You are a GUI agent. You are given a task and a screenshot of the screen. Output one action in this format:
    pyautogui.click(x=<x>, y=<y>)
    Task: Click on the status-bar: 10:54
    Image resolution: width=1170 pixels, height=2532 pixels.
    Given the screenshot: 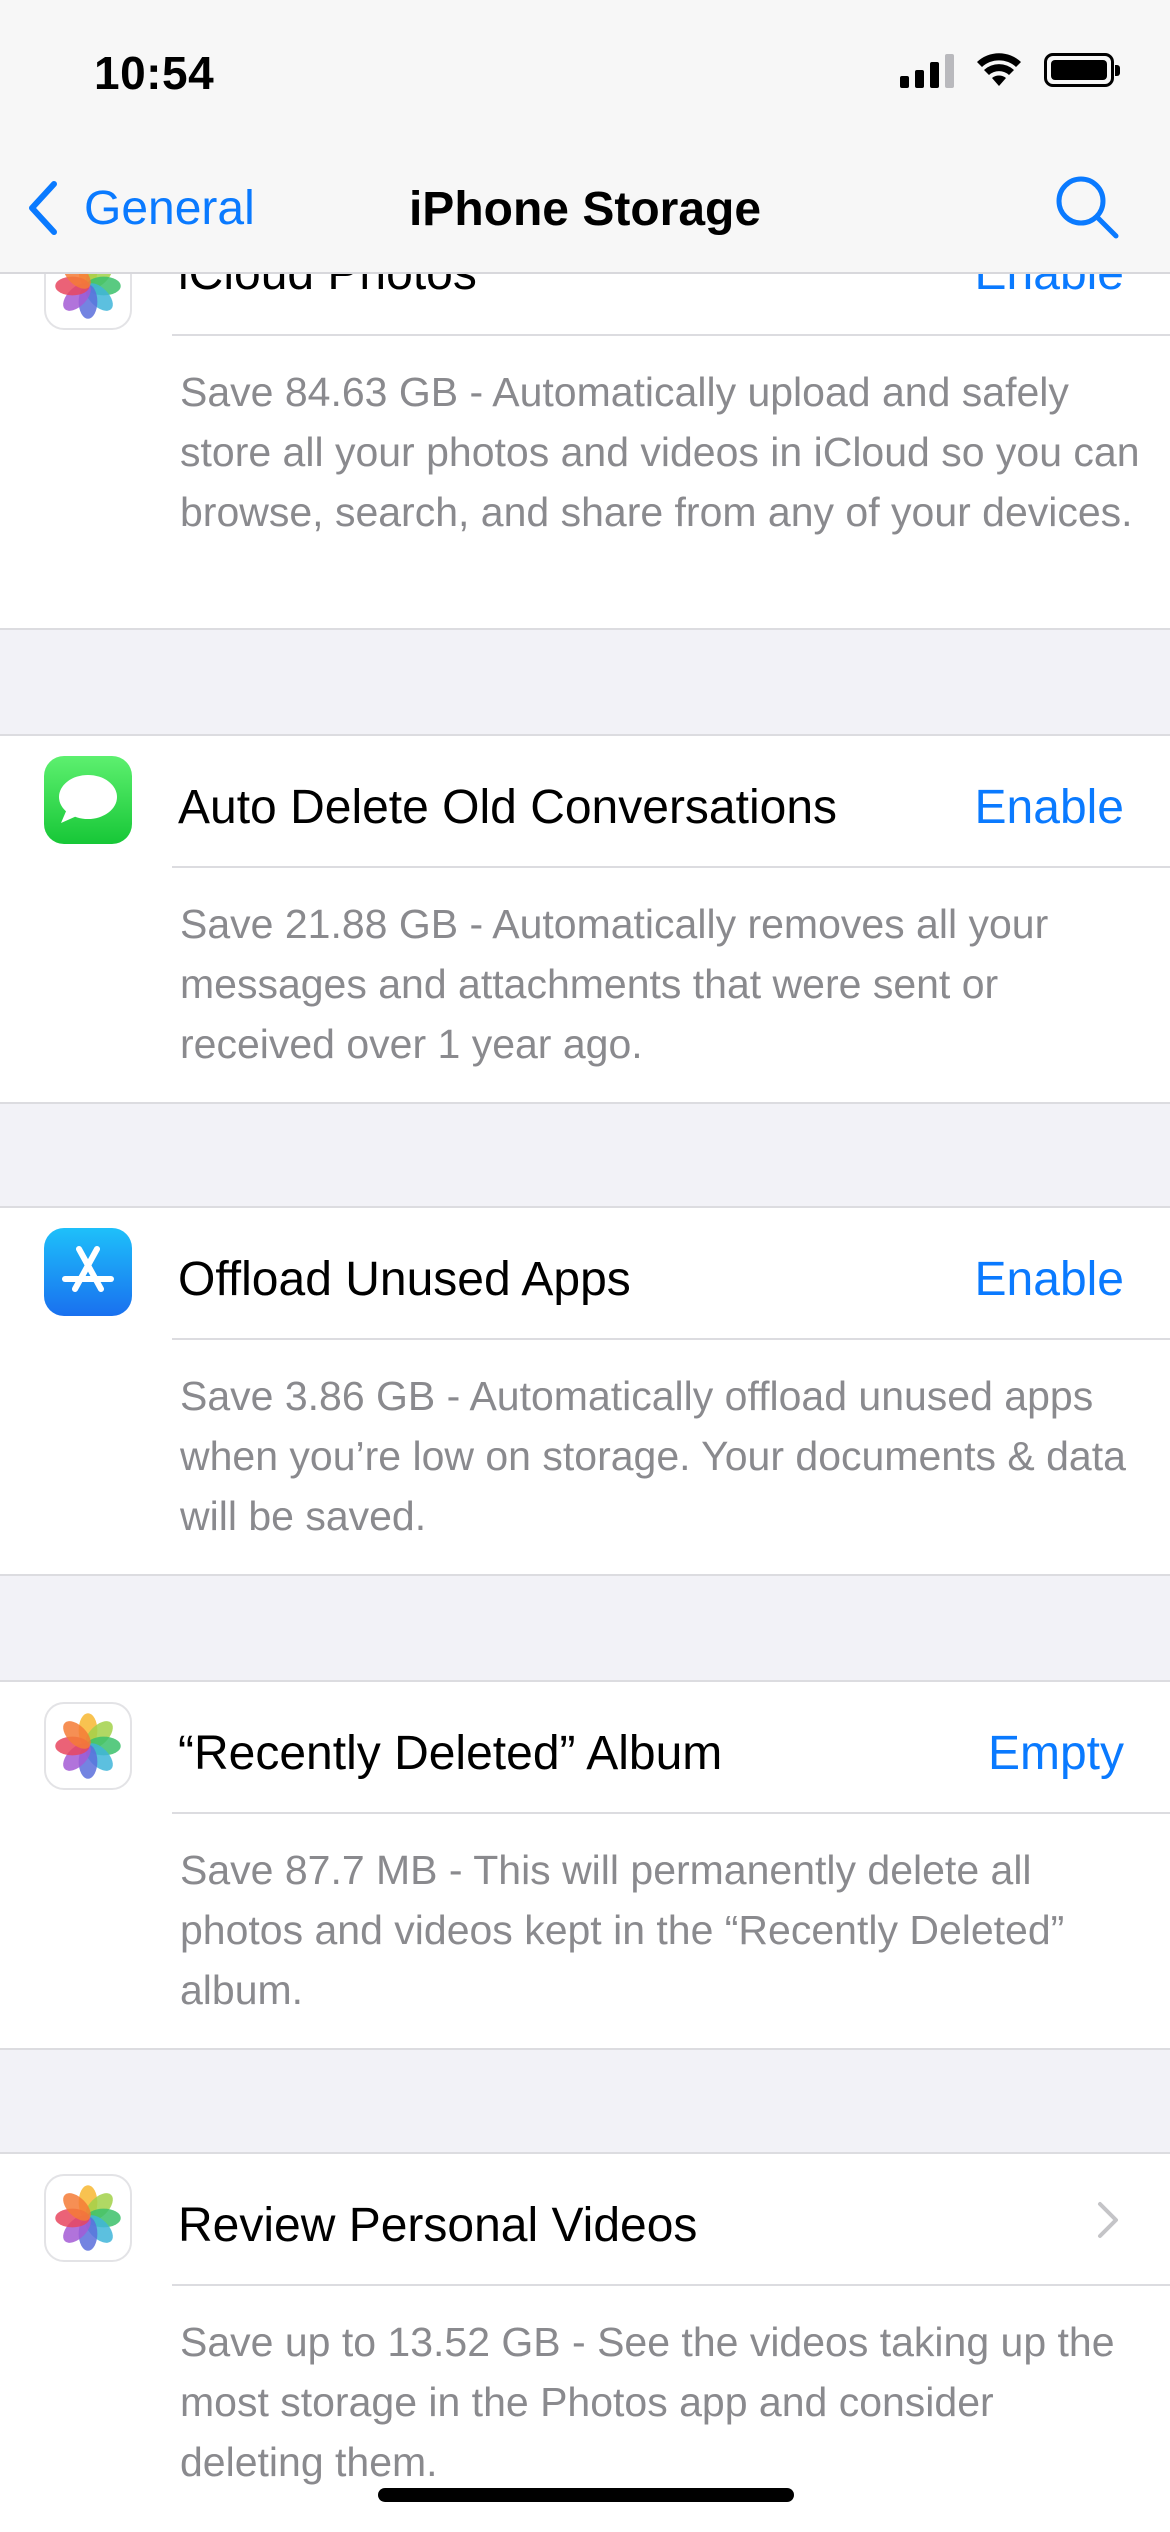 What is the action you would take?
    pyautogui.click(x=585, y=70)
    